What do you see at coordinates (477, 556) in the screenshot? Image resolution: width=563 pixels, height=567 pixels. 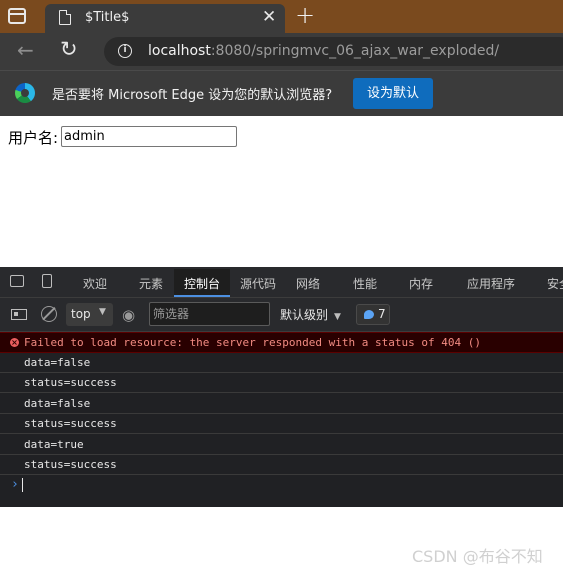 I see `watermark: CSDN @布谷不知` at bounding box center [477, 556].